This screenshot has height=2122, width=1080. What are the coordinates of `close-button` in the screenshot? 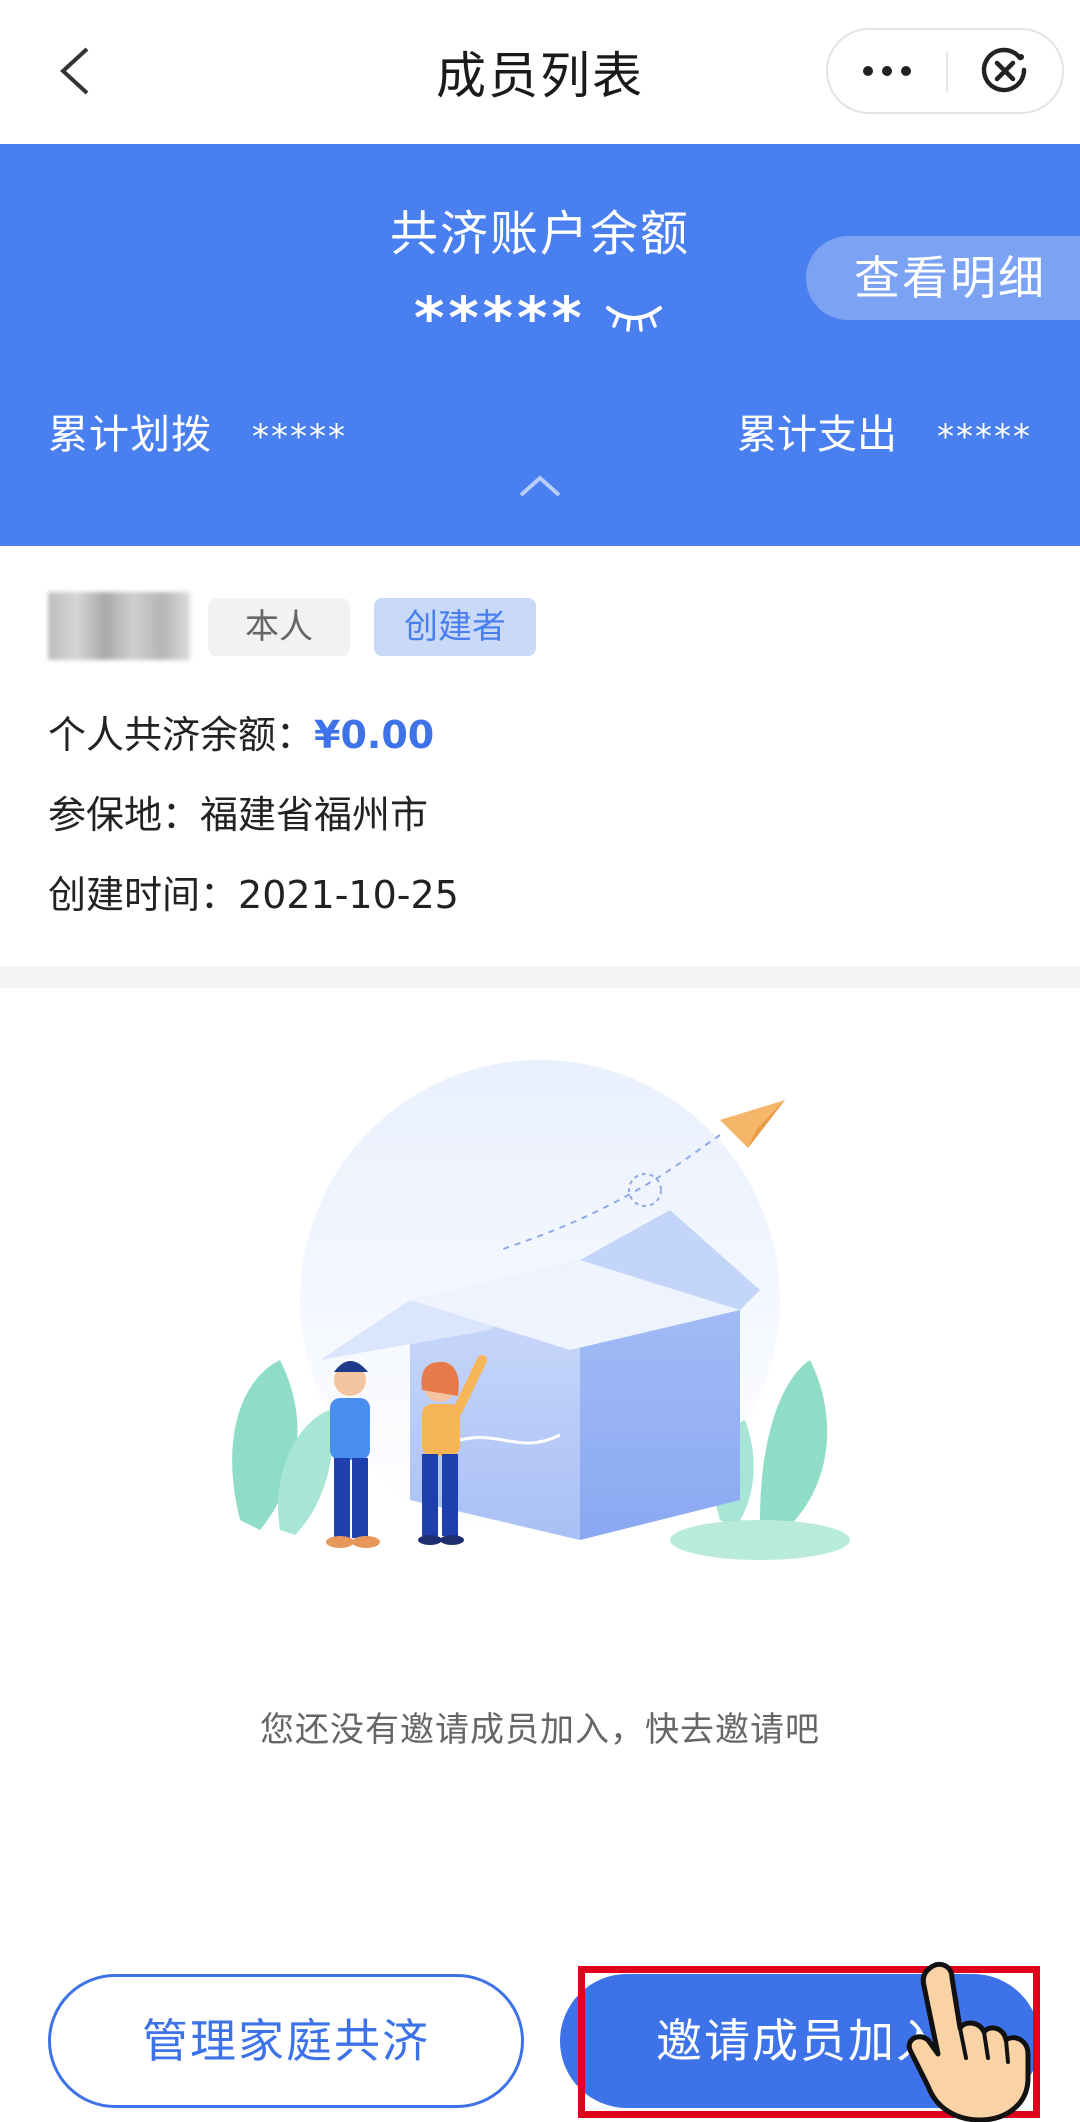 It's located at (1005, 71).